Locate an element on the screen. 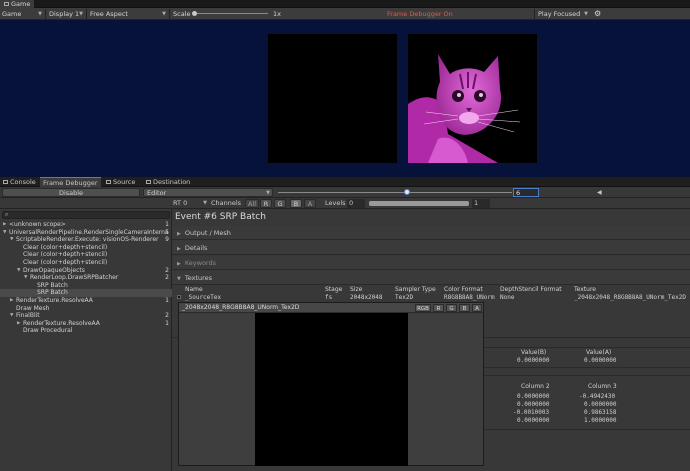 The width and height of the screenshot is (690, 471). play-mode-label: Play Focused is located at coordinates (559, 14).